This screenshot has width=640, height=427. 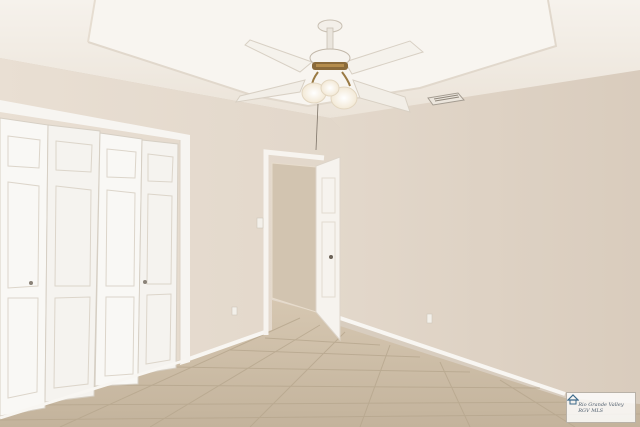 I want to click on fan-light-globe, so click(x=330, y=88).